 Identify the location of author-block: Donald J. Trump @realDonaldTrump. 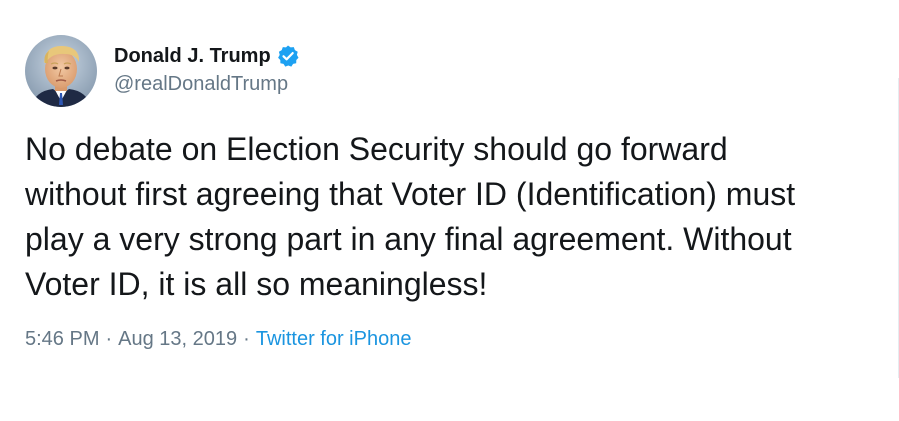
(207, 69).